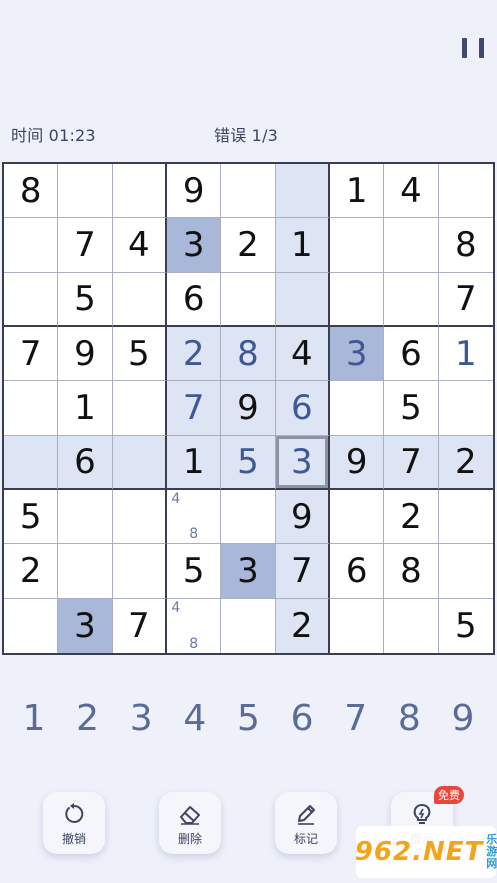 This screenshot has height=883, width=497. I want to click on numpad-key-9: 9, so click(463, 720).